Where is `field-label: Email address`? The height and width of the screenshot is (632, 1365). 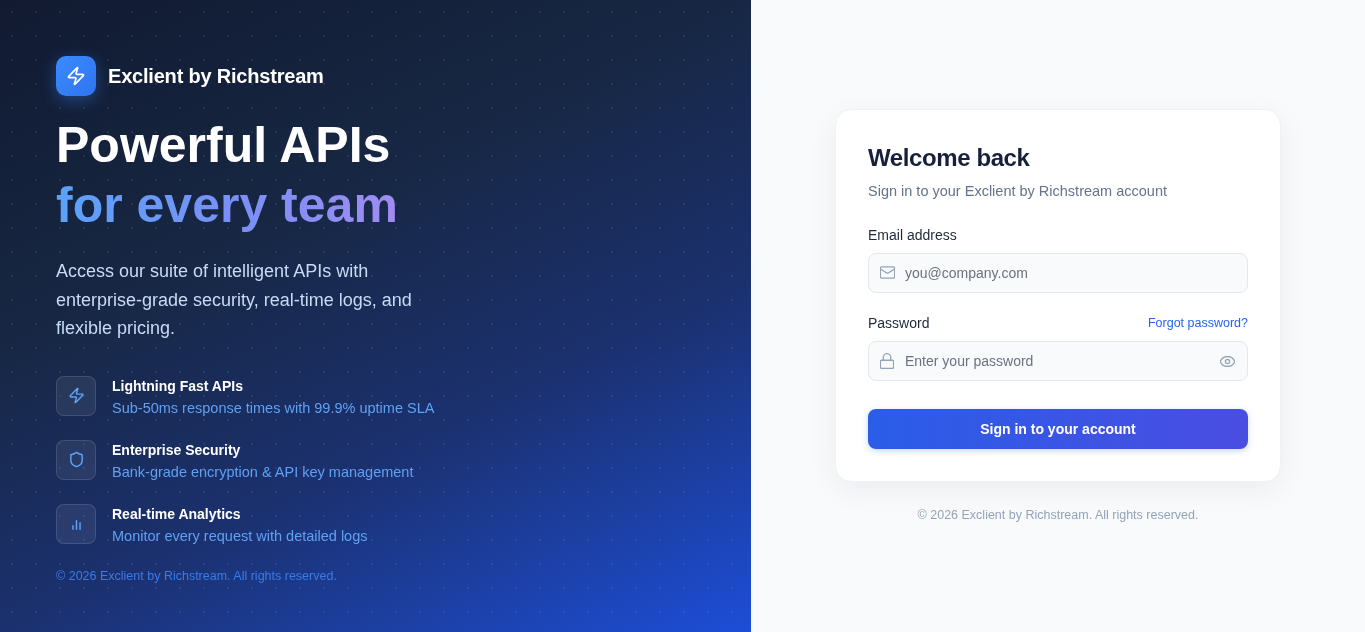
field-label: Email address is located at coordinates (912, 235).